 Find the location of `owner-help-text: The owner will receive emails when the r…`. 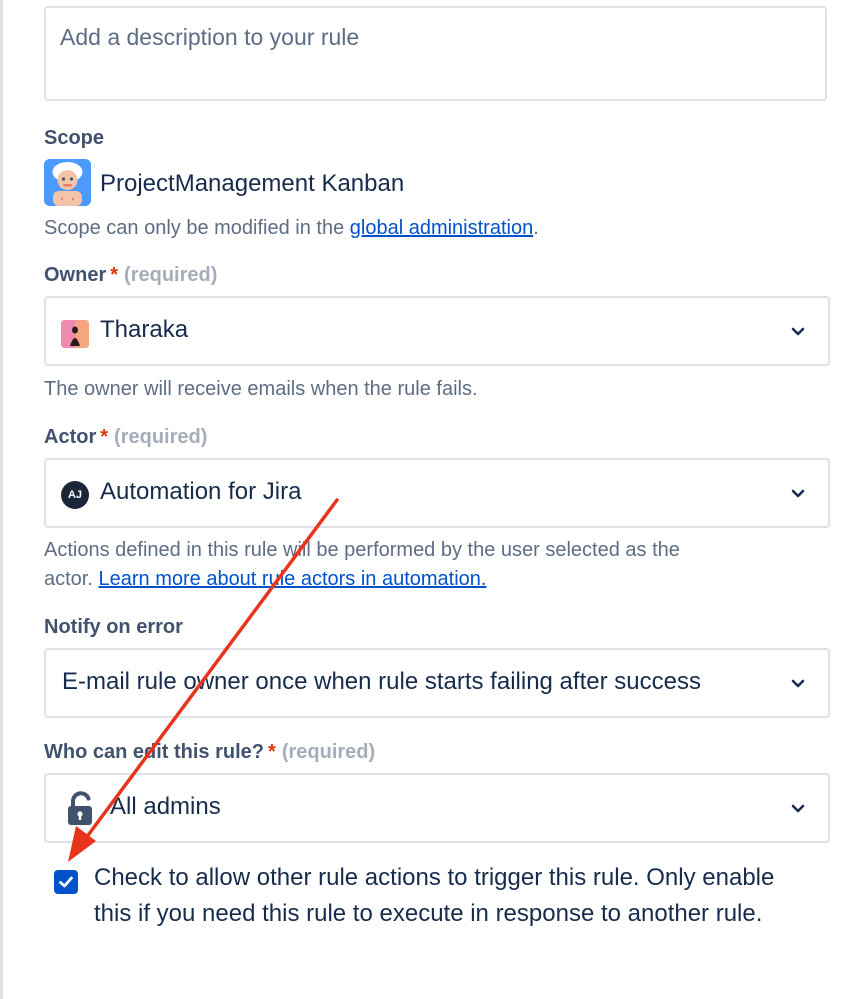

owner-help-text: The owner will receive emails when the r… is located at coordinates (261, 389).